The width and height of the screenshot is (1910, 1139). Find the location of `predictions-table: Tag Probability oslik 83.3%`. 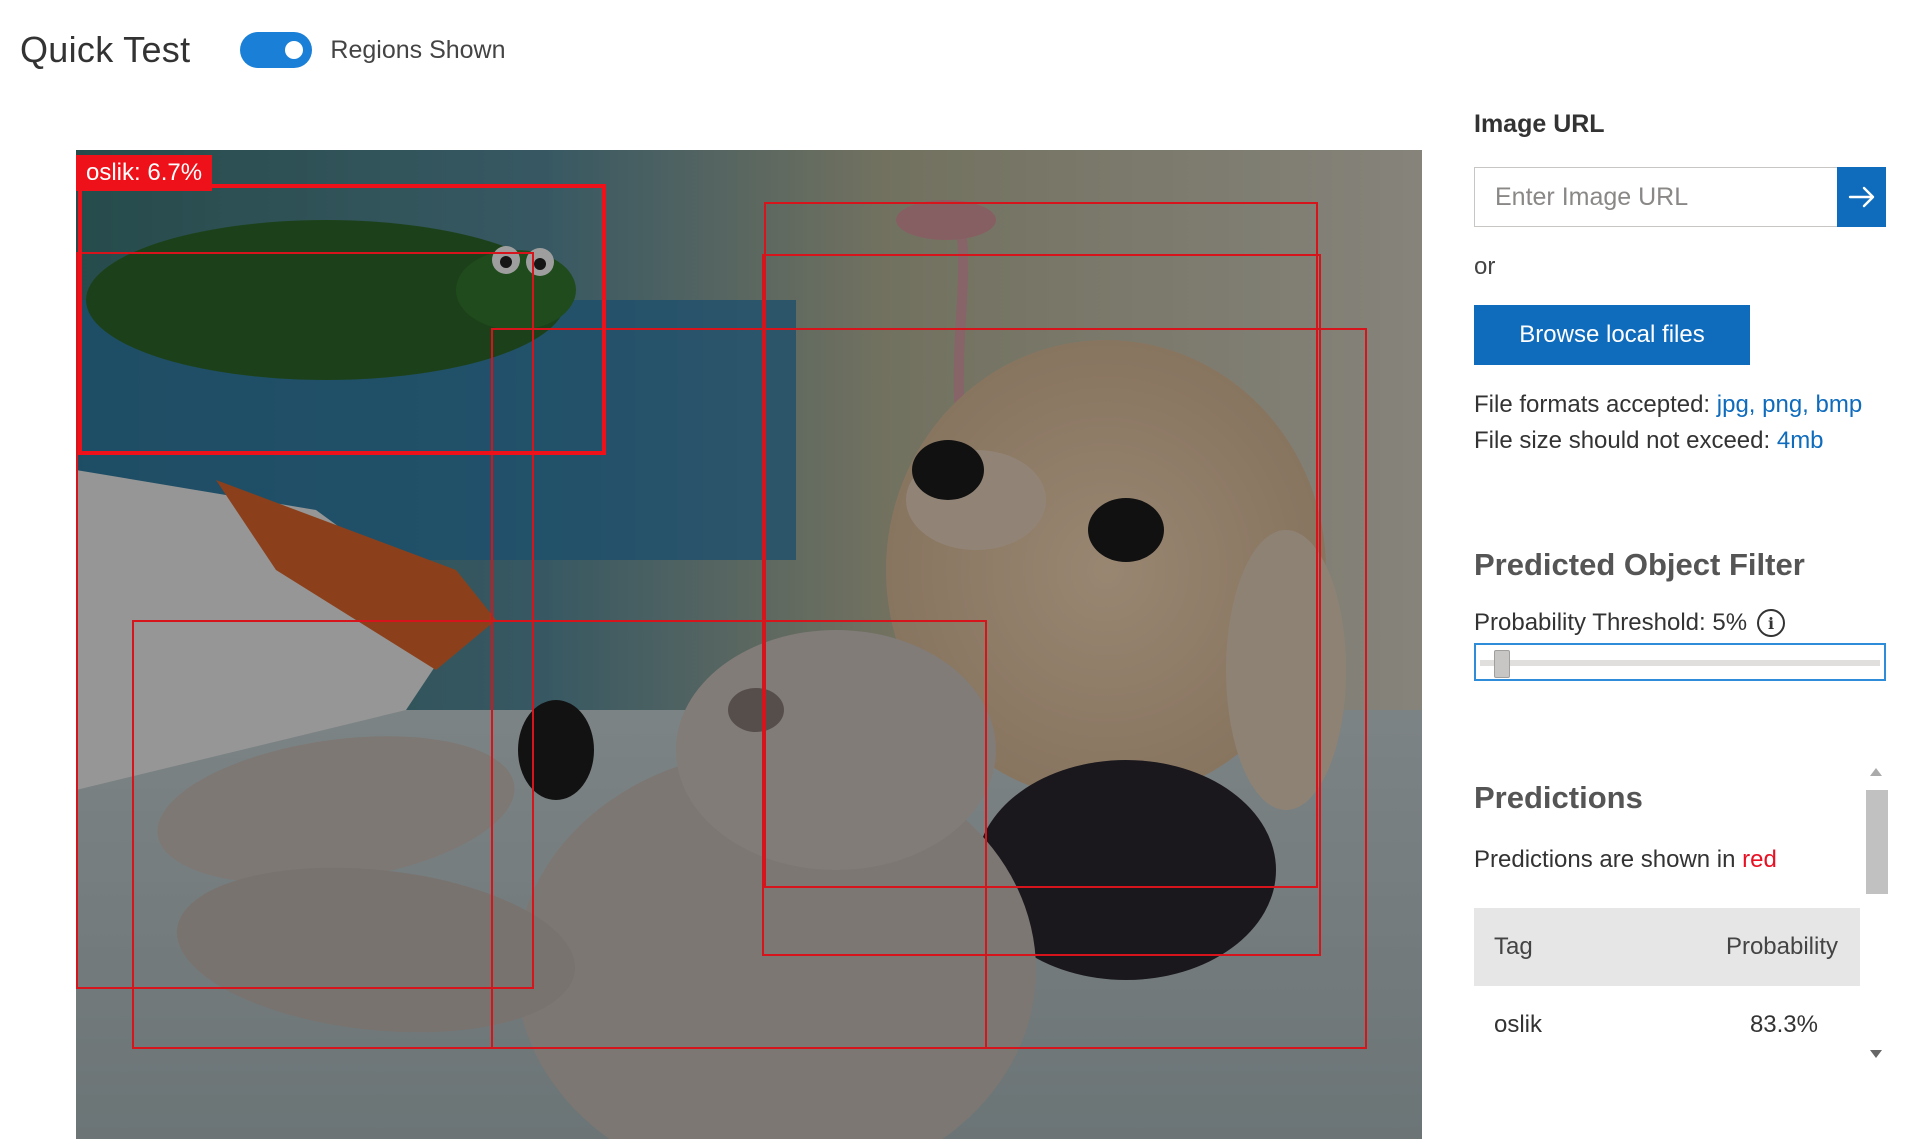

predictions-table: Tag Probability oslik 83.3% is located at coordinates (1667, 986).